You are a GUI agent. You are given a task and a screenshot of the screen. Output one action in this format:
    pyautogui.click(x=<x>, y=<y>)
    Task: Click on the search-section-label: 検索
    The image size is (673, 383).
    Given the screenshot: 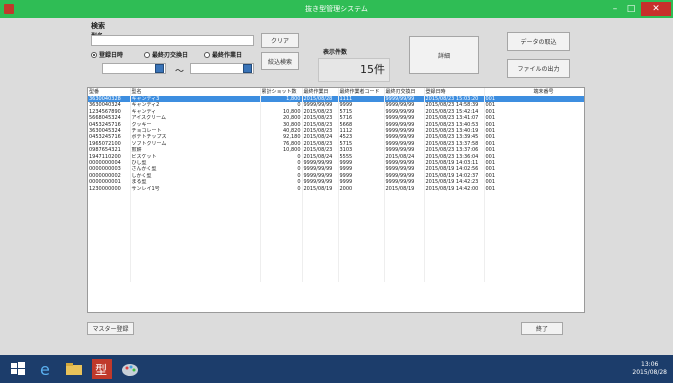 What is the action you would take?
    pyautogui.click(x=98, y=26)
    